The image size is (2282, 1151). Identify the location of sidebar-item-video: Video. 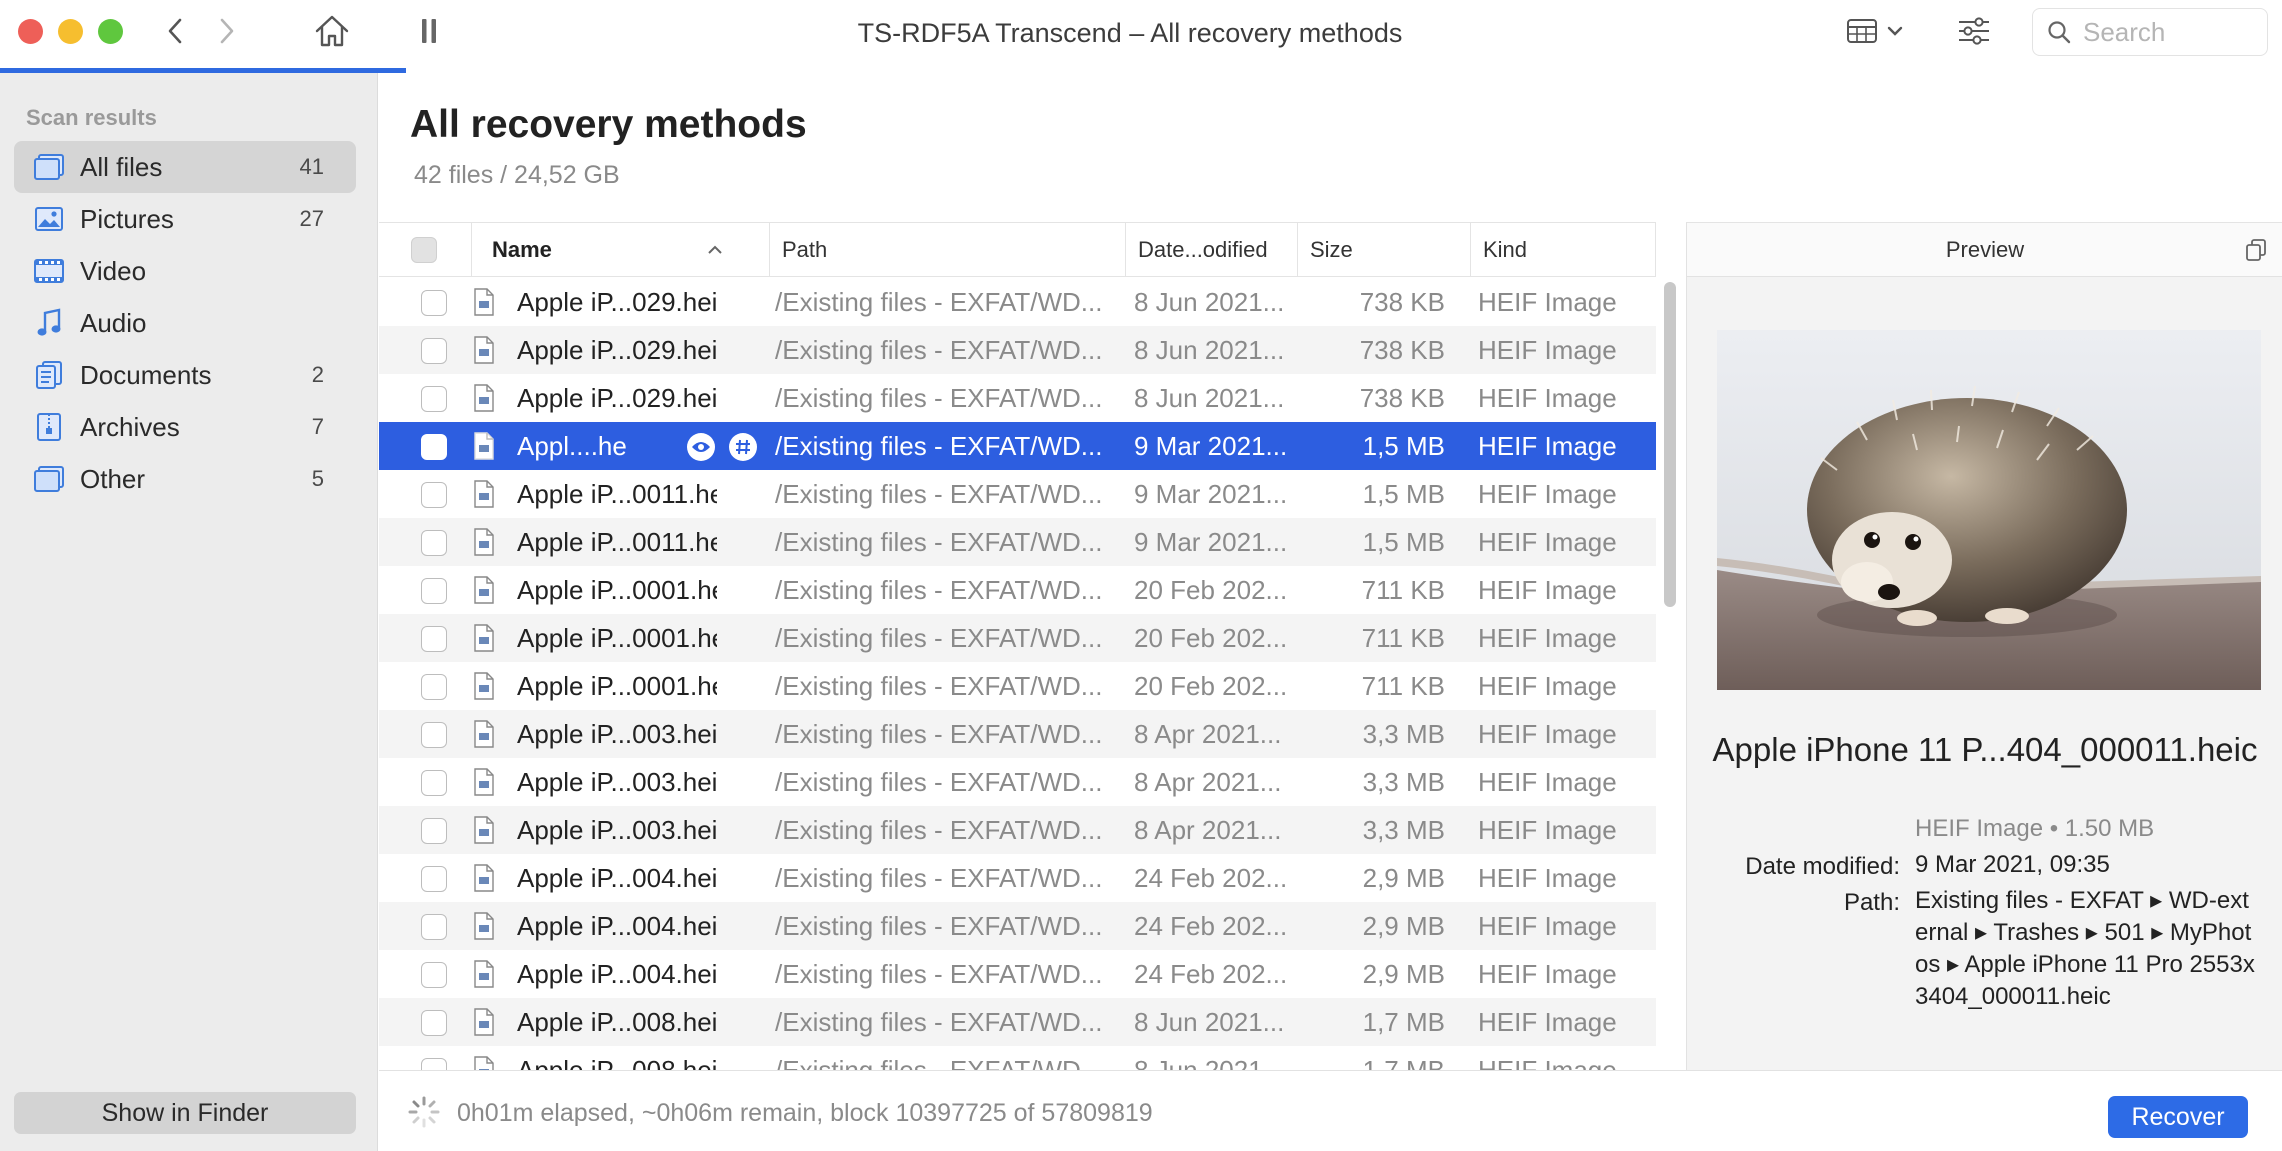
(185, 271).